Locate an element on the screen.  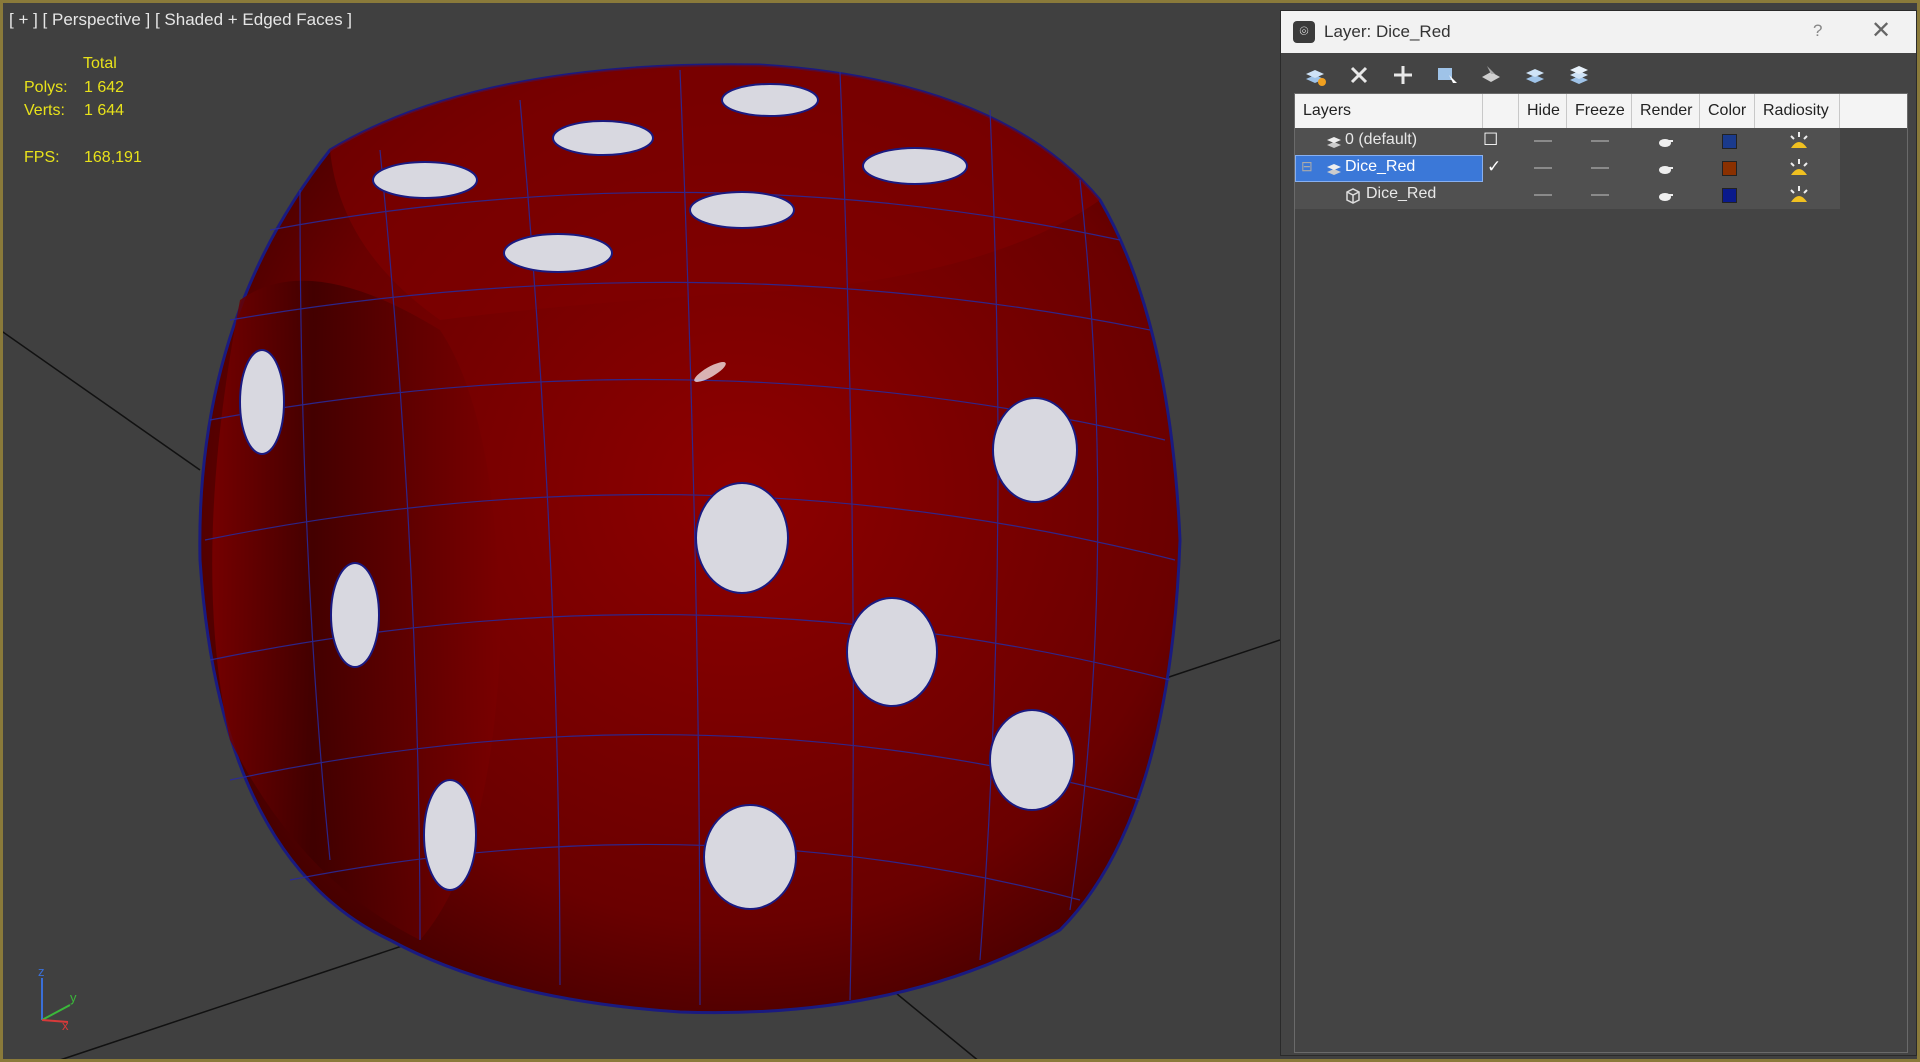
axis-y-label: y is located at coordinates (73, 997).